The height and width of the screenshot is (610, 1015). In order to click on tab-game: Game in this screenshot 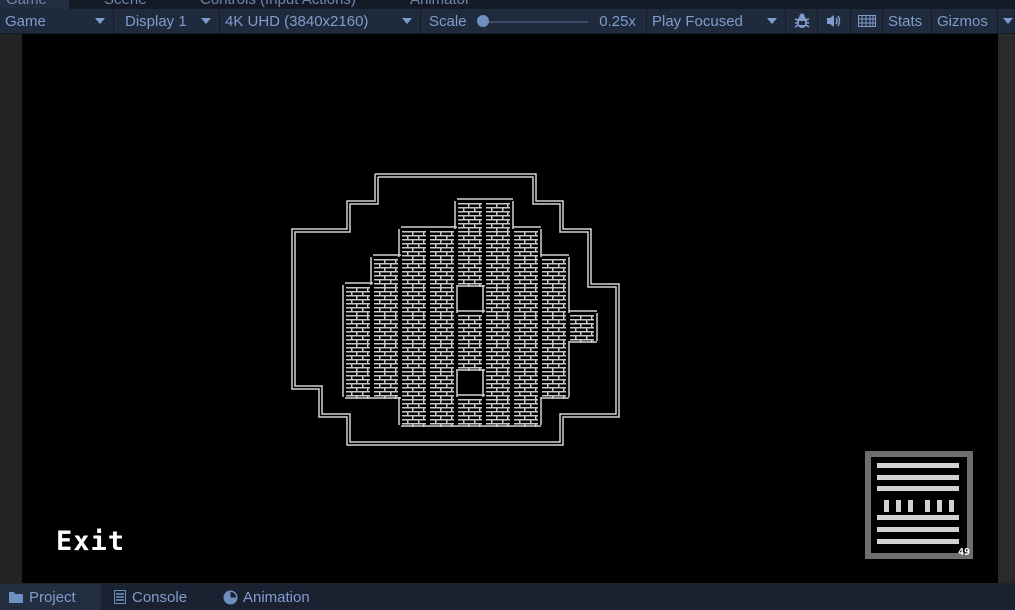, I will do `click(34, 4)`.